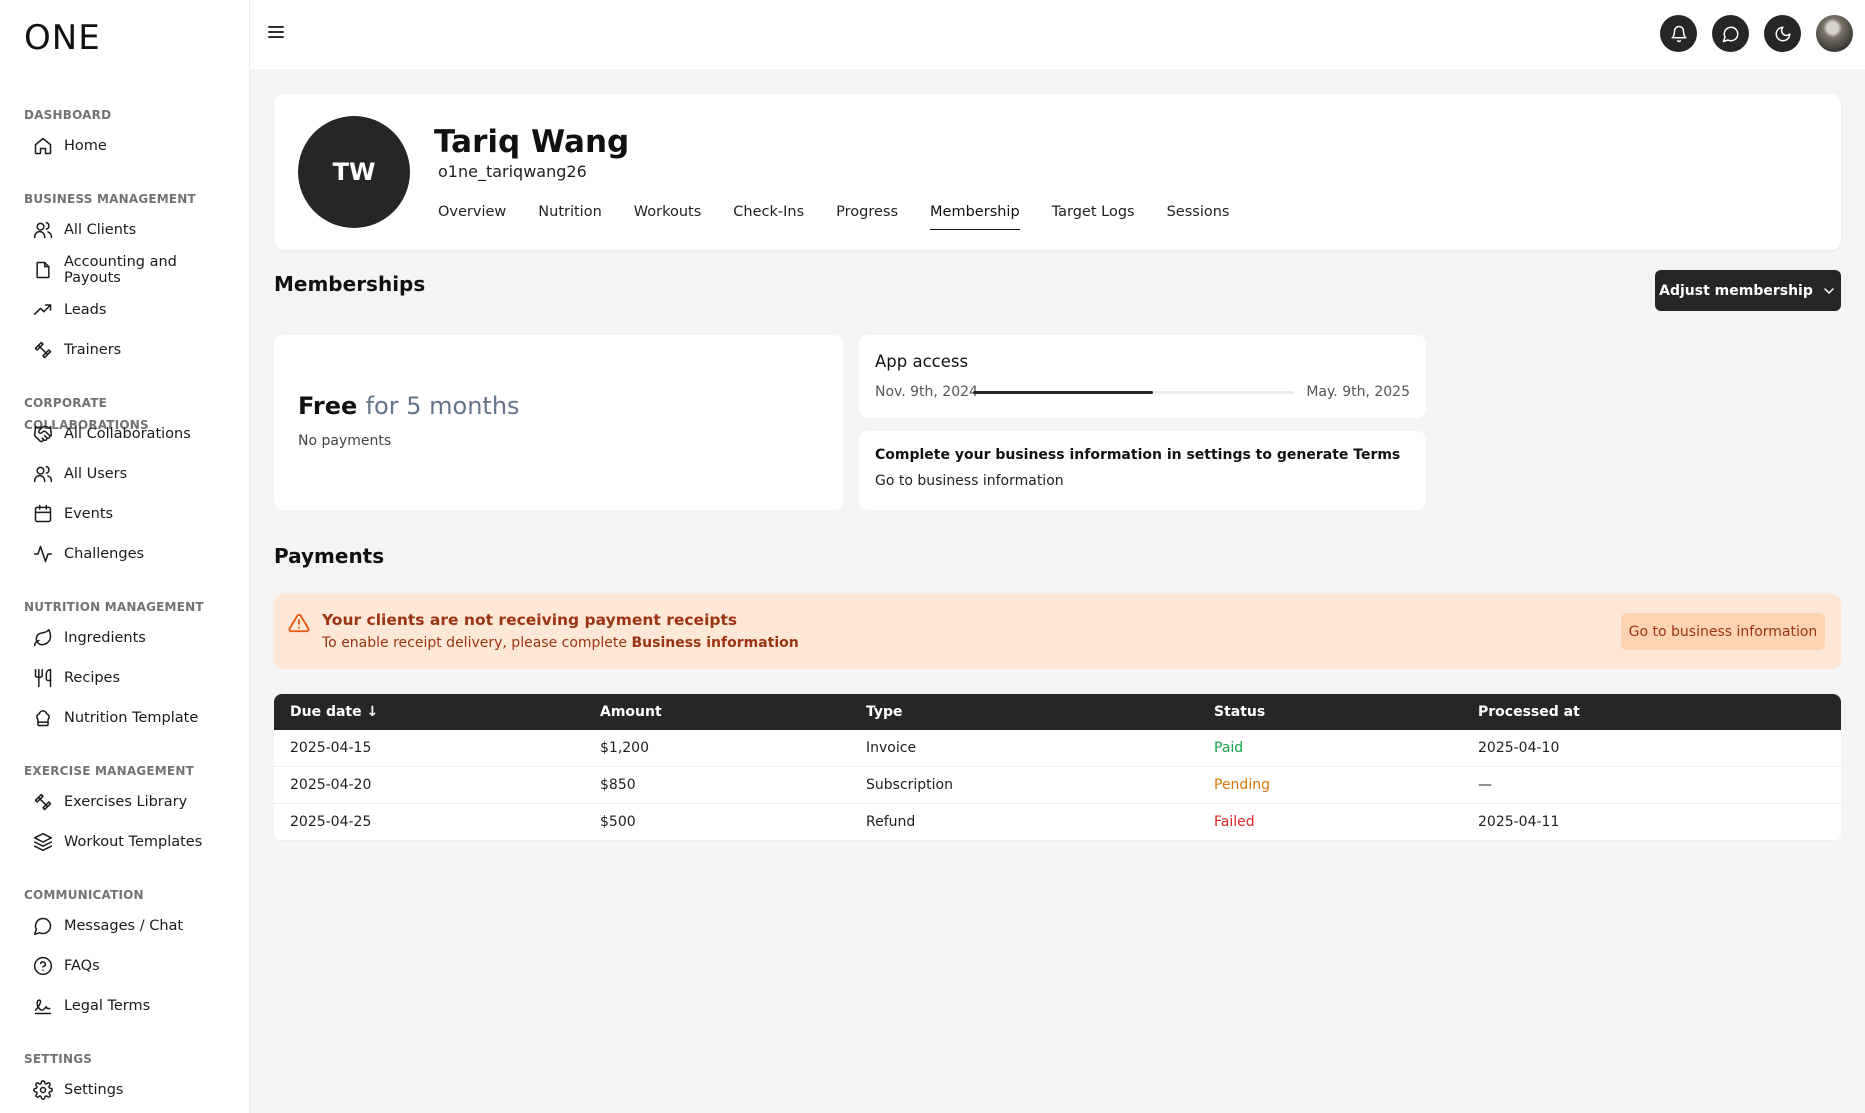 This screenshot has height=1113, width=1865. What do you see at coordinates (1057, 34) in the screenshot?
I see `top-bar` at bounding box center [1057, 34].